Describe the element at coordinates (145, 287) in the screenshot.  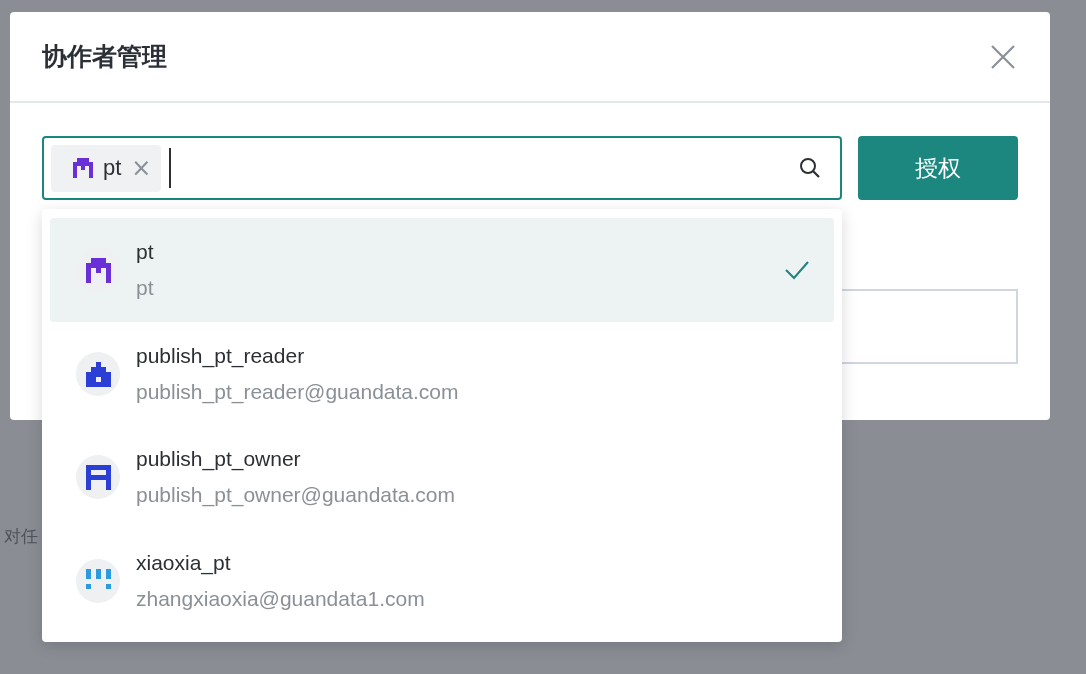
I see `user-email: pt` at that location.